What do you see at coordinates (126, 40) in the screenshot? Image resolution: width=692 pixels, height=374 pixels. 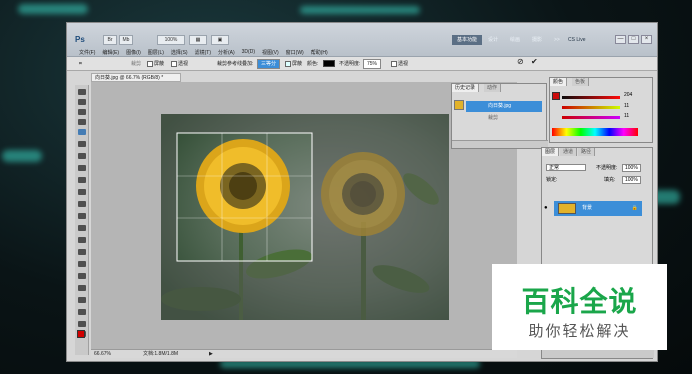 I see `mini-bridge-button: Mb` at bounding box center [126, 40].